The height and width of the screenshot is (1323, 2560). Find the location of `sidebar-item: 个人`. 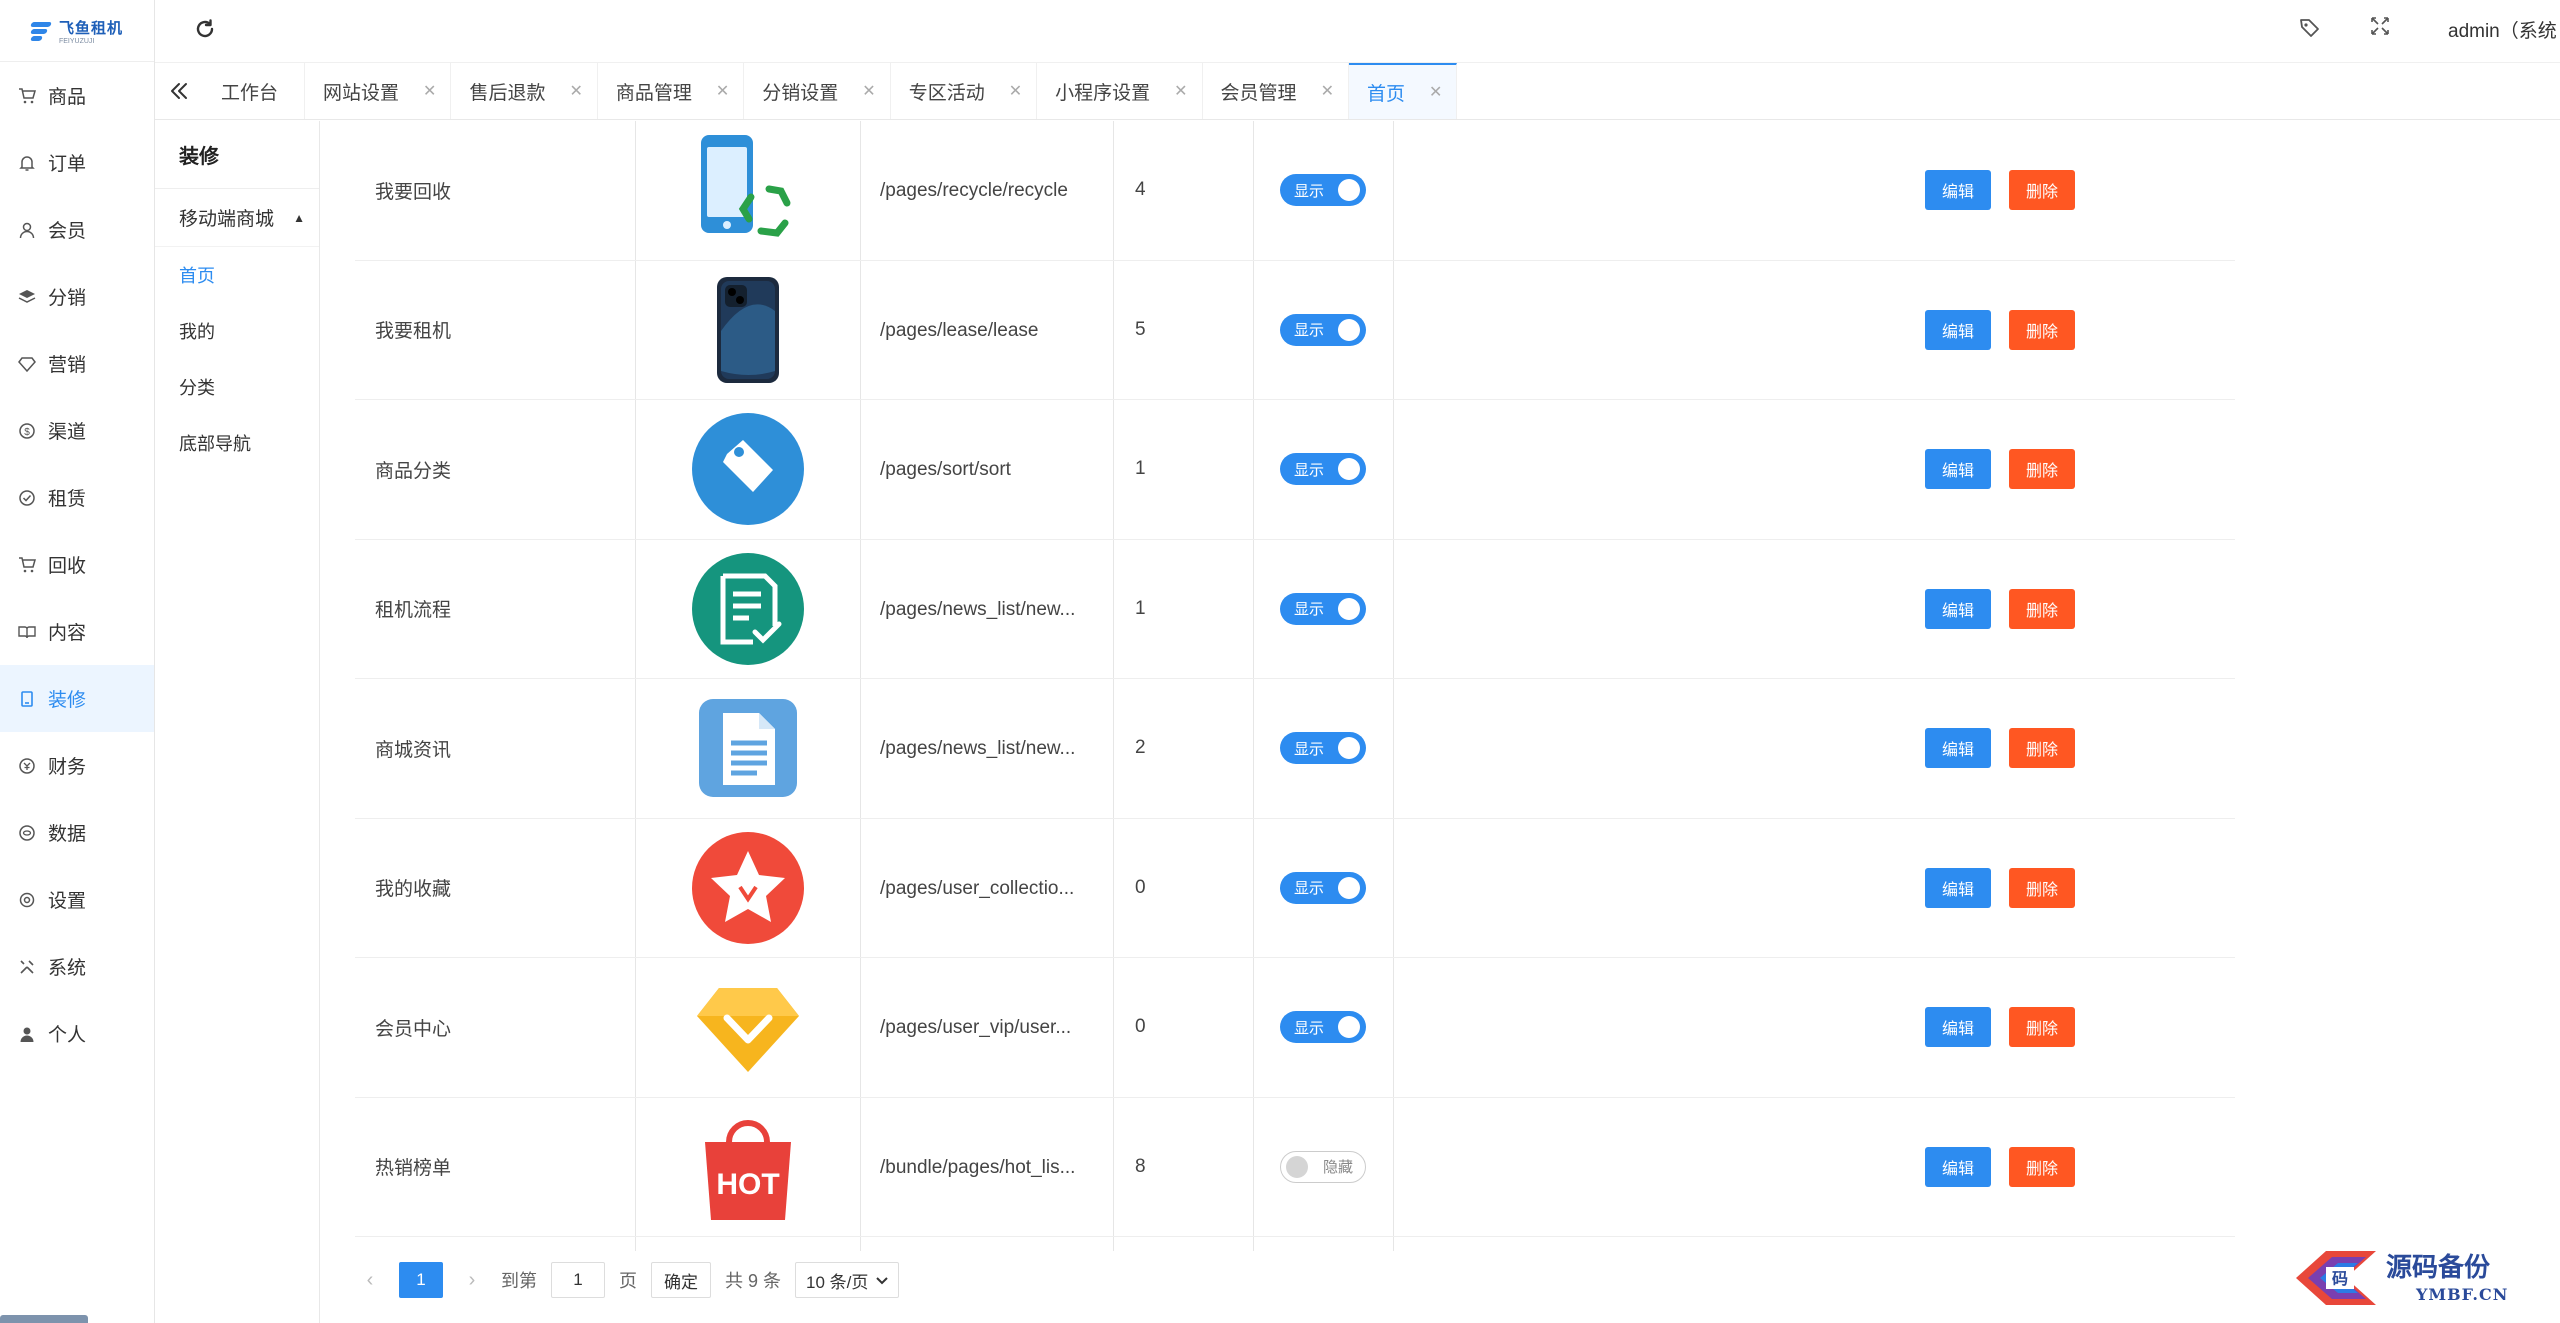

sidebar-item: 个人 is located at coordinates (77, 1033).